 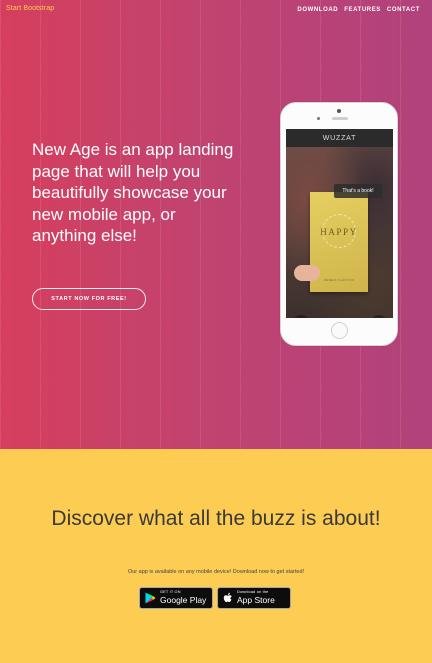 What do you see at coordinates (339, 111) in the screenshot?
I see `phone-camera-dot` at bounding box center [339, 111].